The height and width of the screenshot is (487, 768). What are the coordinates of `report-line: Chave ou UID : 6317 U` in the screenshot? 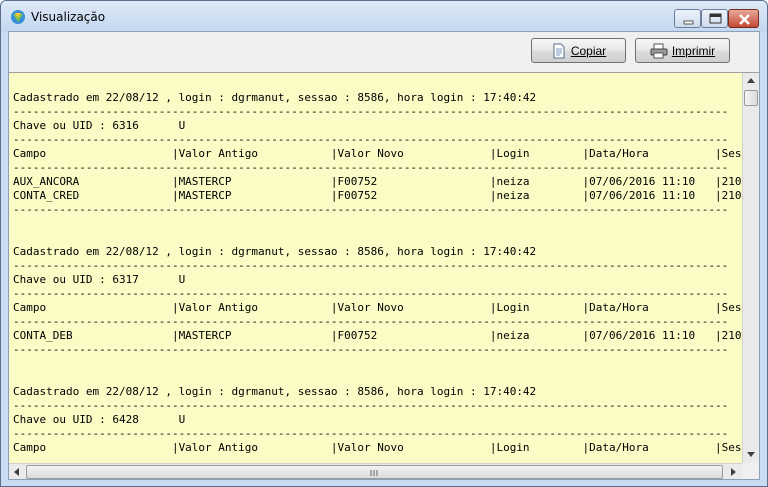 It's located at (99, 279).